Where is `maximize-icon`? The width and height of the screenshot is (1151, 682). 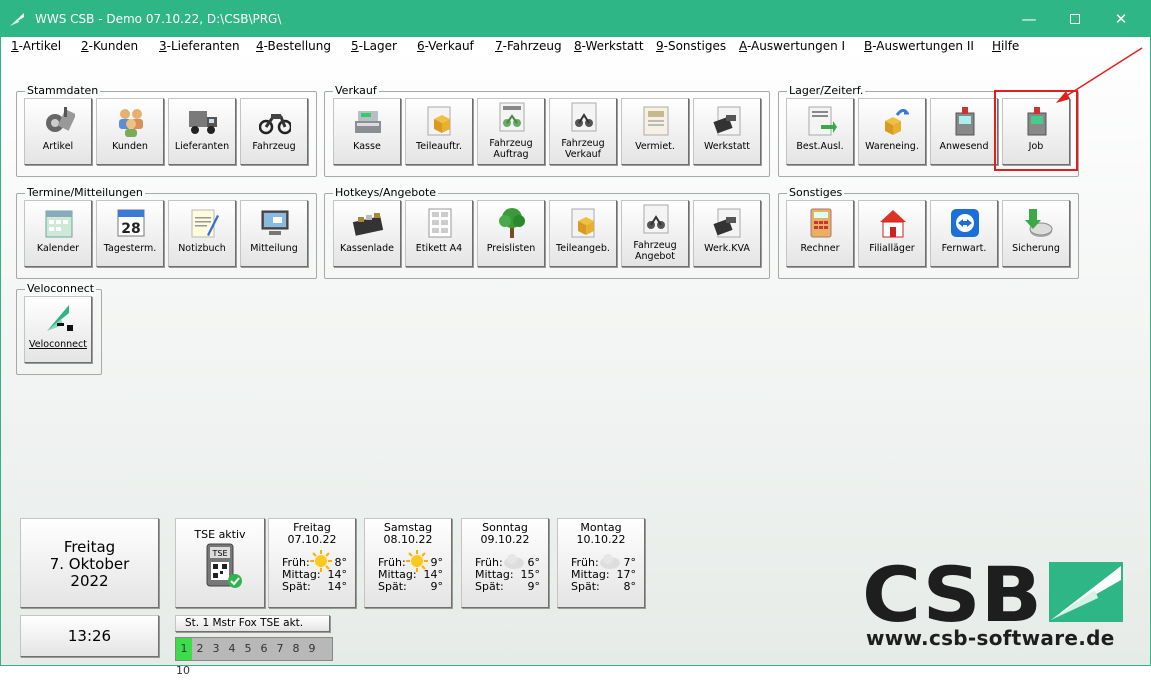 maximize-icon is located at coordinates (1075, 18).